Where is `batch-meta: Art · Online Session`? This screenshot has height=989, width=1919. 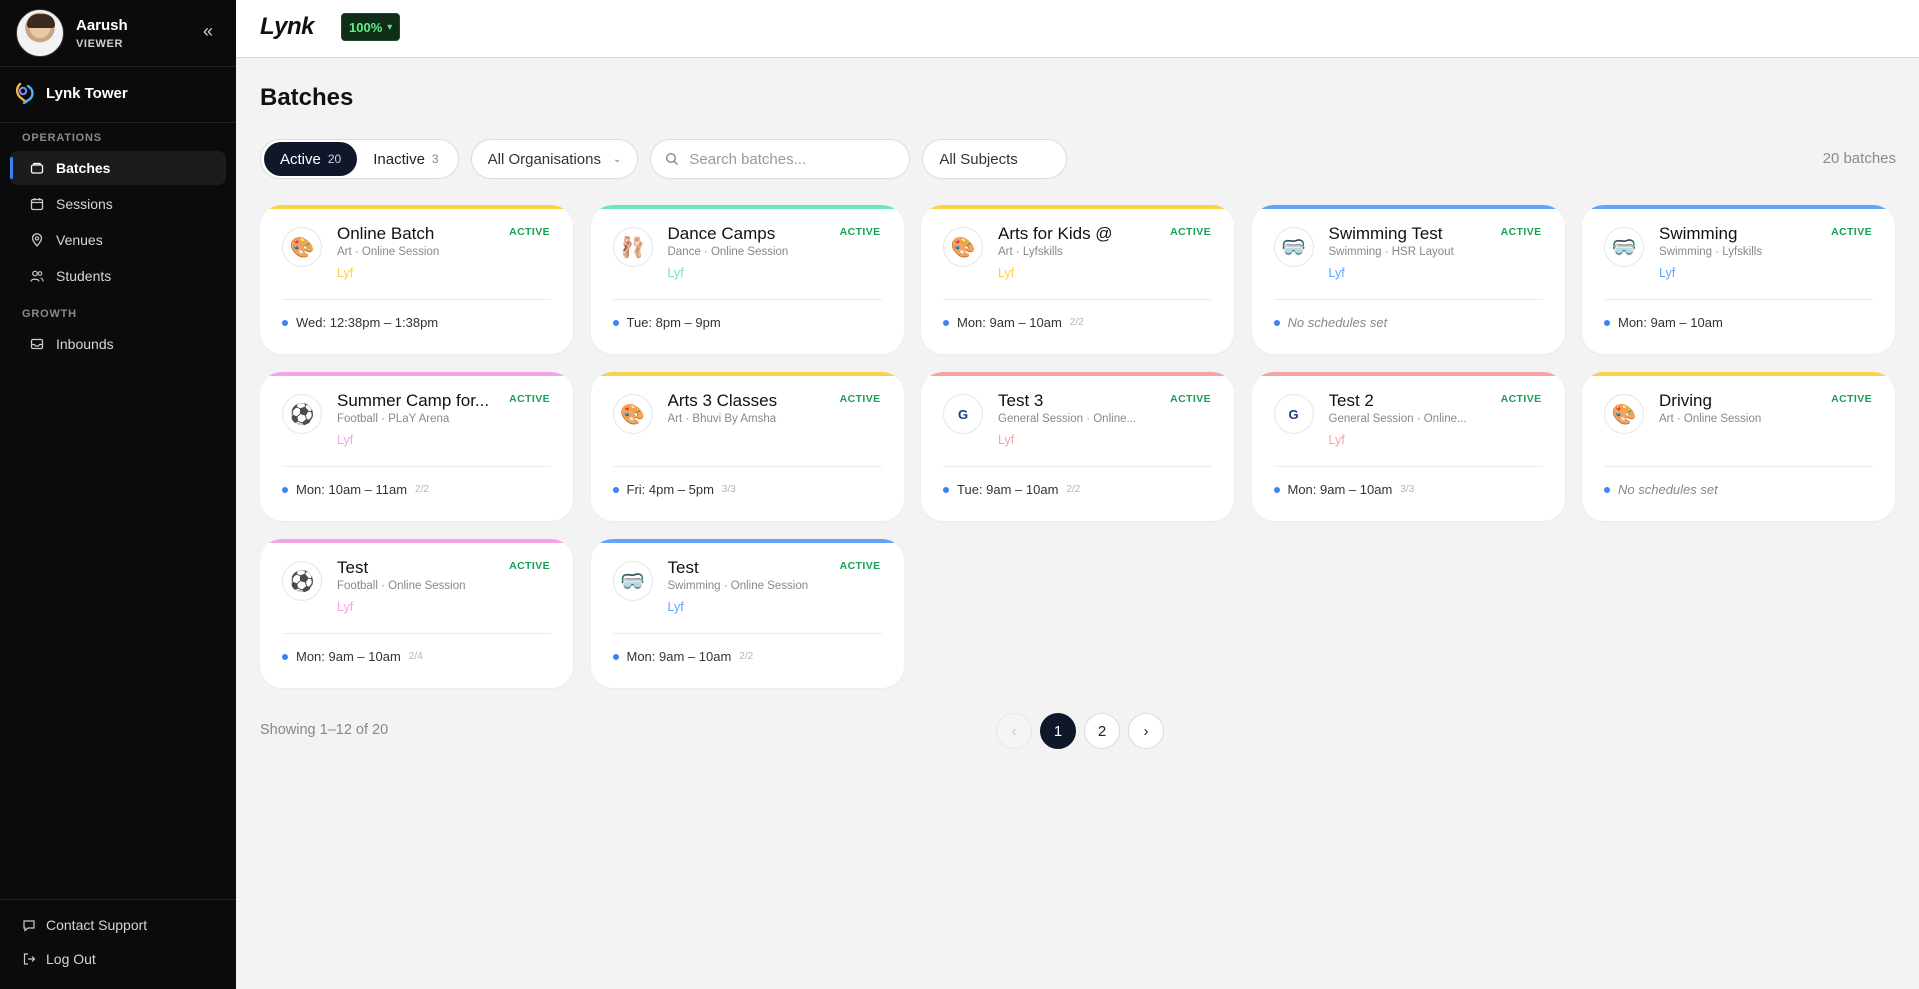 batch-meta: Art · Online Session is located at coordinates (1710, 419).